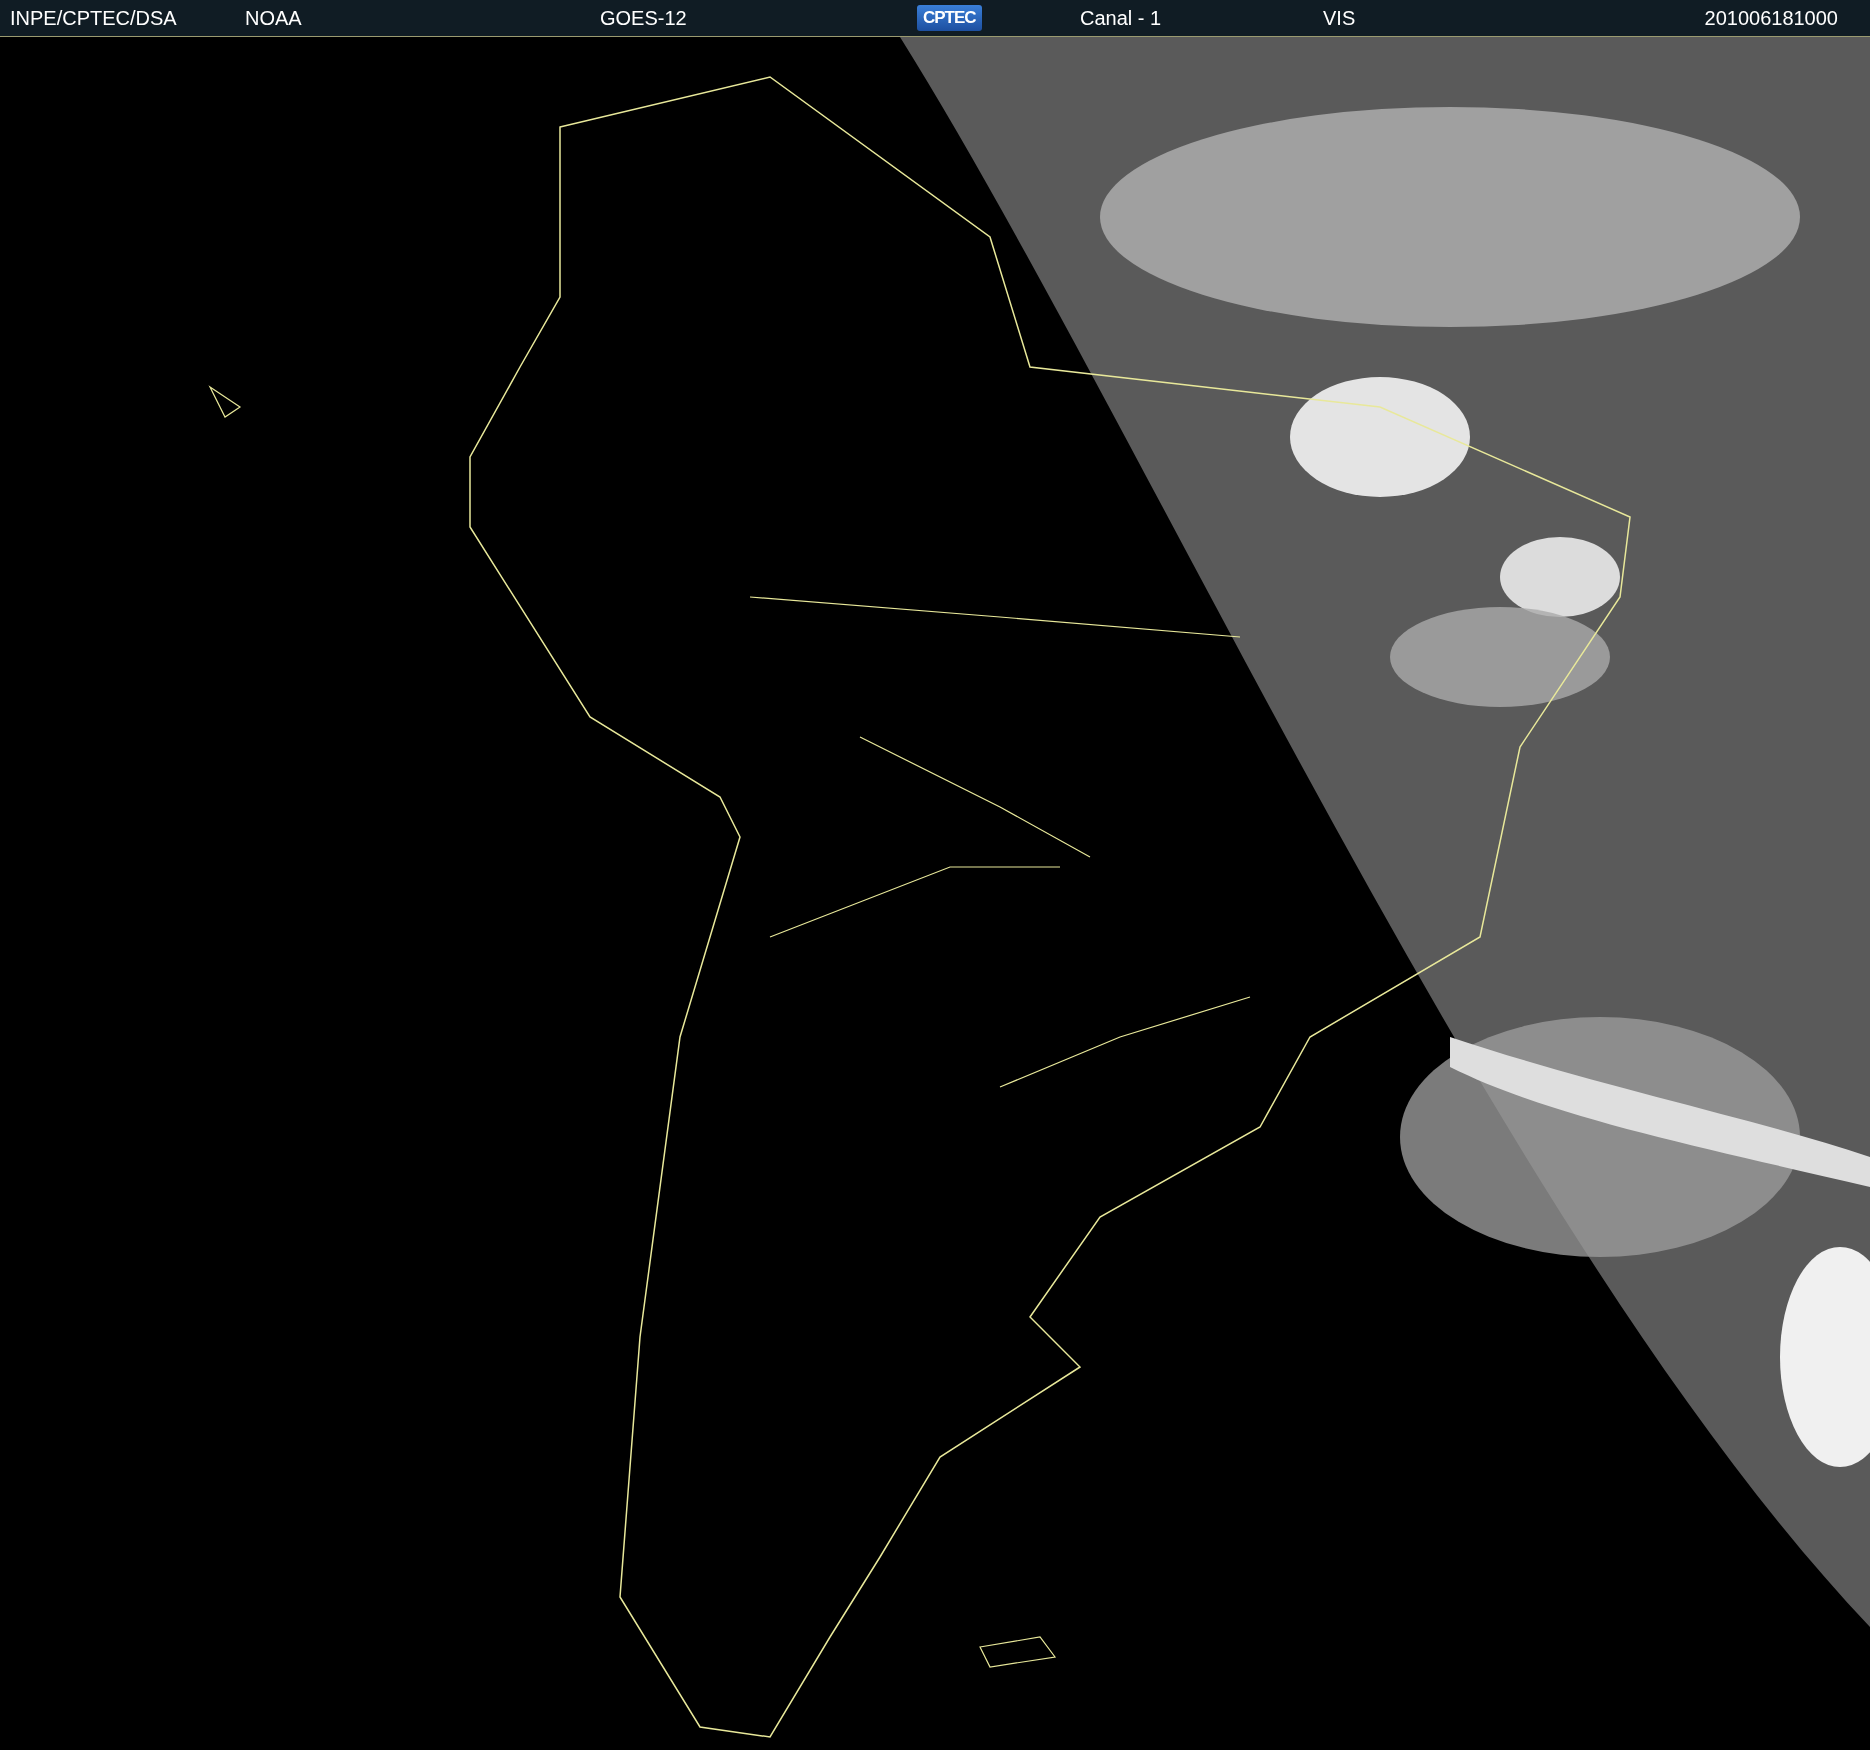 This screenshot has width=1870, height=1750. I want to click on logo: CPTEC, so click(949, 18).